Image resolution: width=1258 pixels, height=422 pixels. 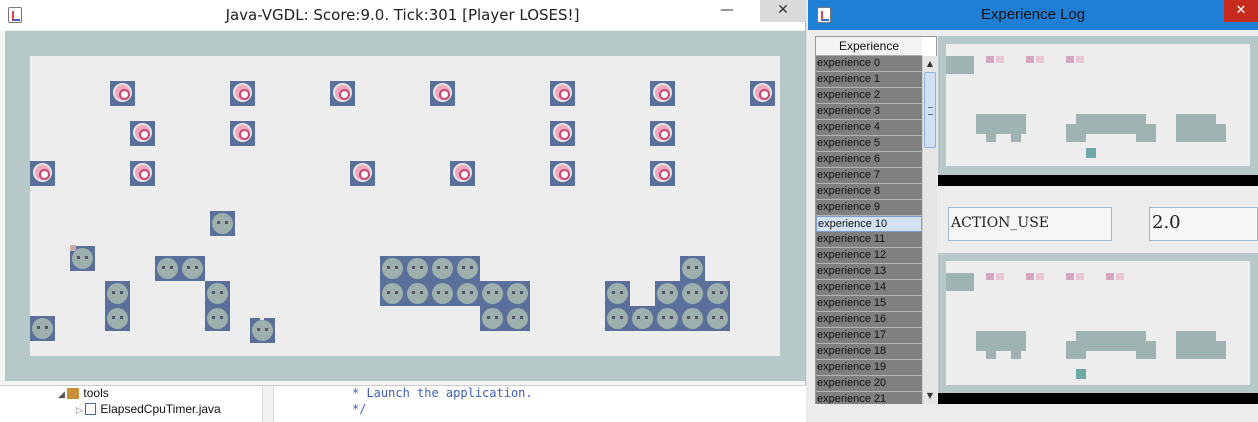 I want to click on list-item: experience 1, so click(x=869, y=80).